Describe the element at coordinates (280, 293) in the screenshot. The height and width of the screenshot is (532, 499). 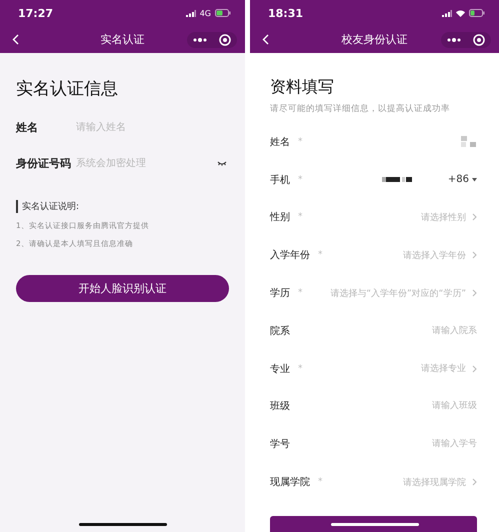
I see `field-label: 学历` at that location.